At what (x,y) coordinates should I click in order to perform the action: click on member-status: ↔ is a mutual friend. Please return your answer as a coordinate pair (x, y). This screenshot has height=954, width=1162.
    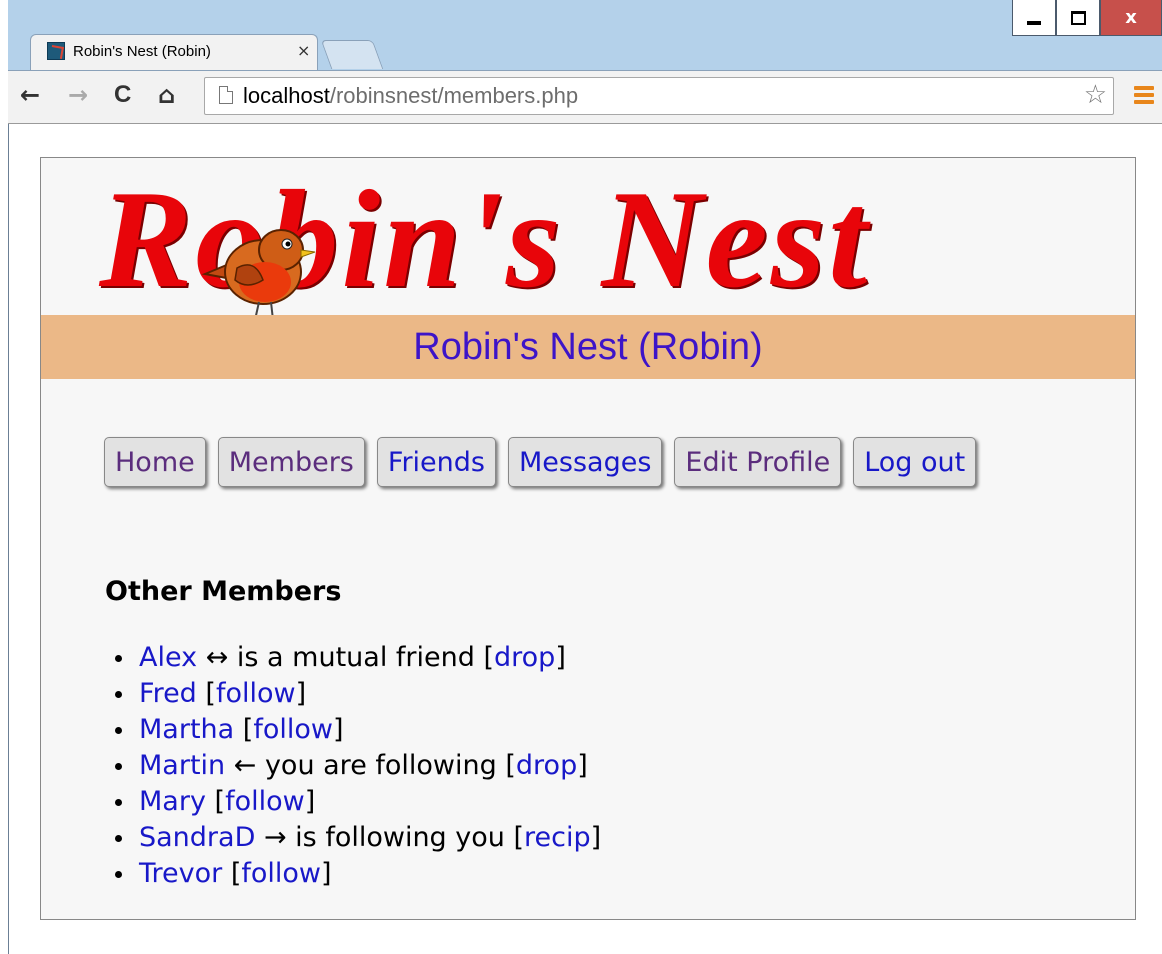
    Looking at the image, I should click on (340, 657).